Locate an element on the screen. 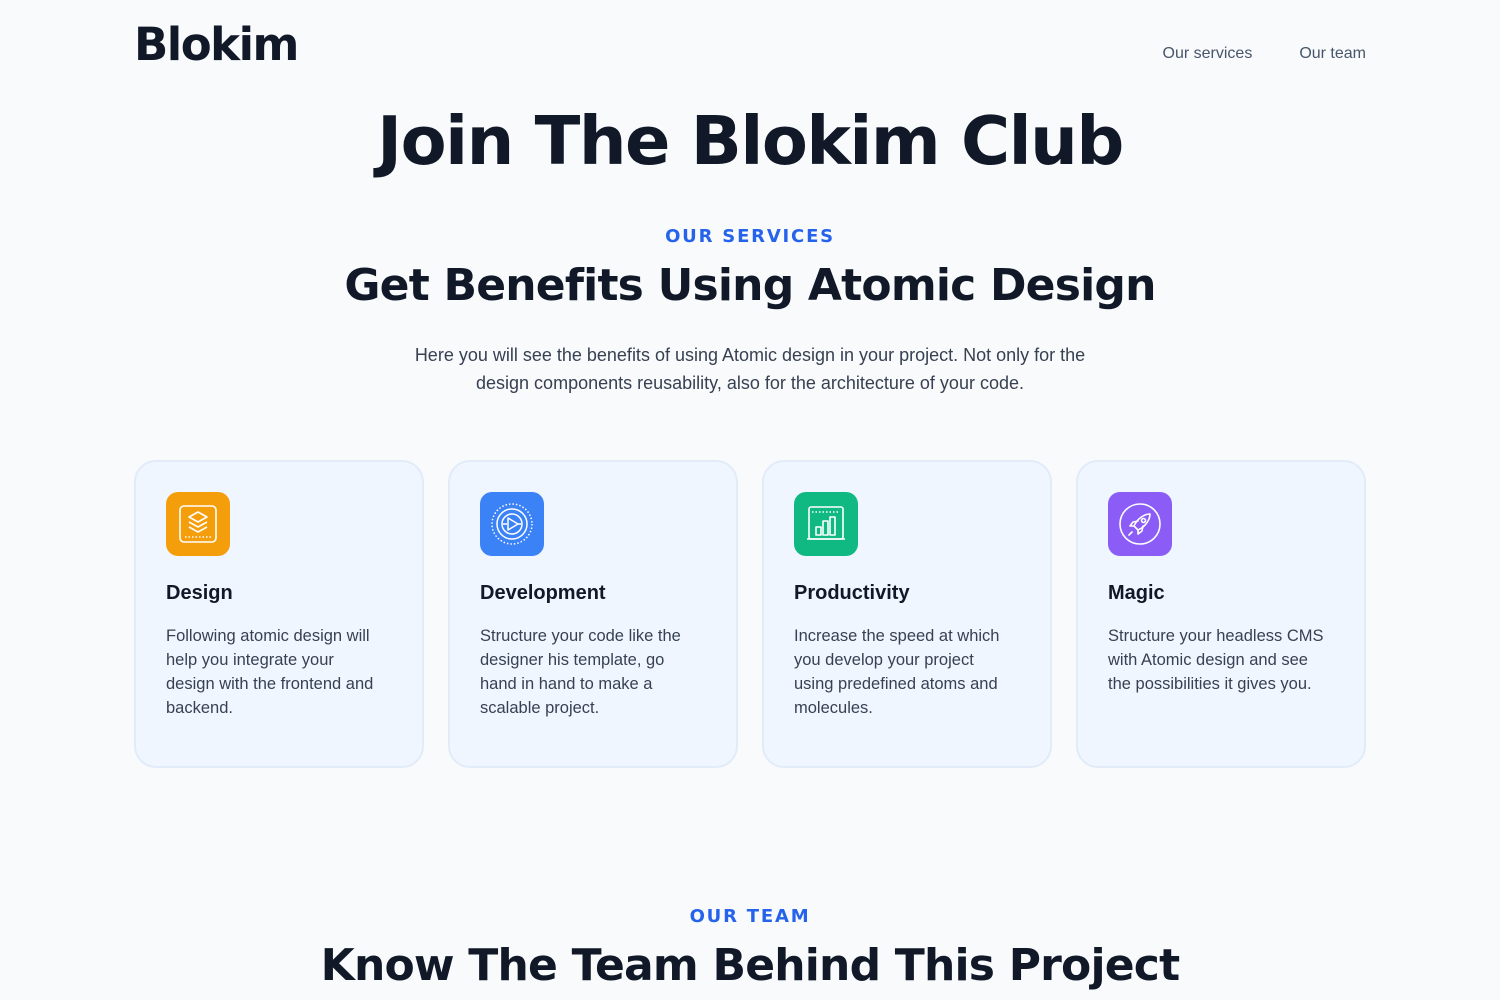  services-eyebrow: OUR SERVICES is located at coordinates (750, 236).